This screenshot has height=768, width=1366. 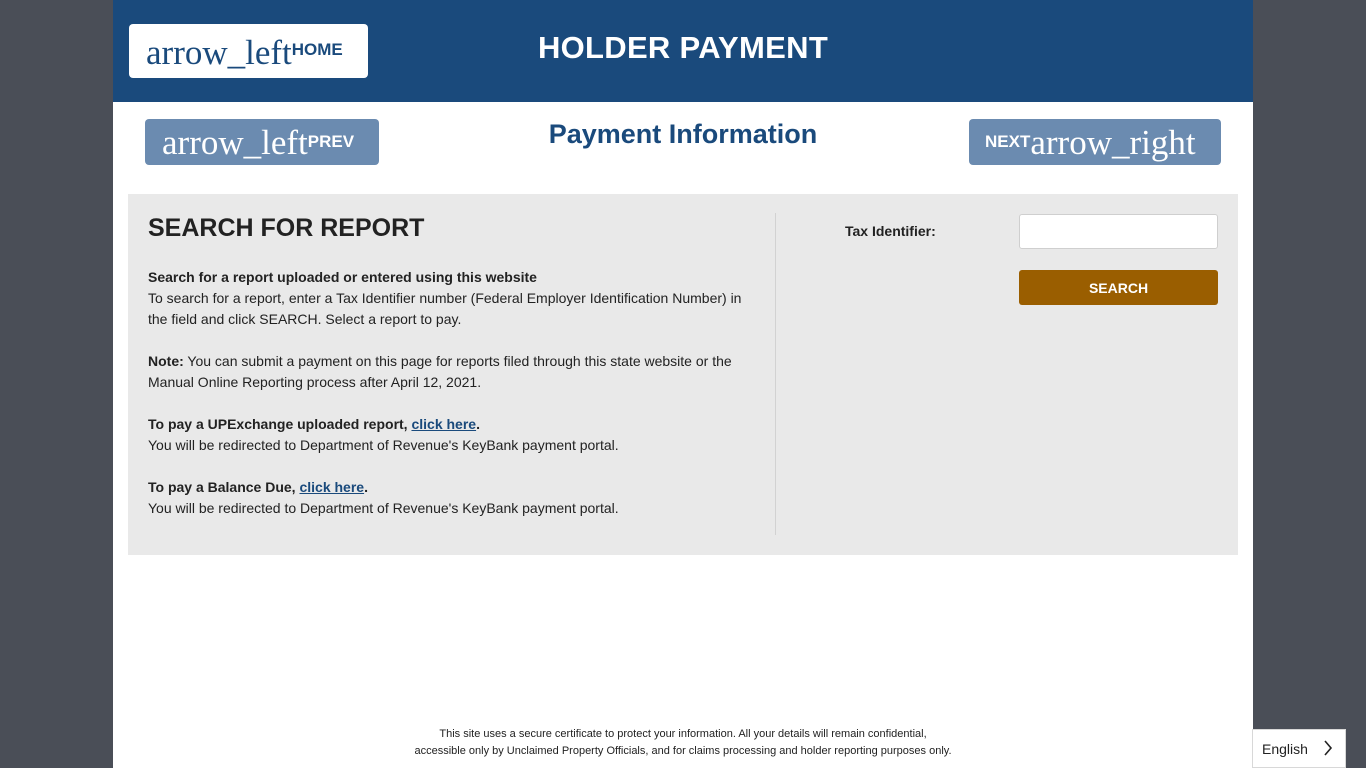 What do you see at coordinates (1328, 749) in the screenshot?
I see `chevron-right-icon` at bounding box center [1328, 749].